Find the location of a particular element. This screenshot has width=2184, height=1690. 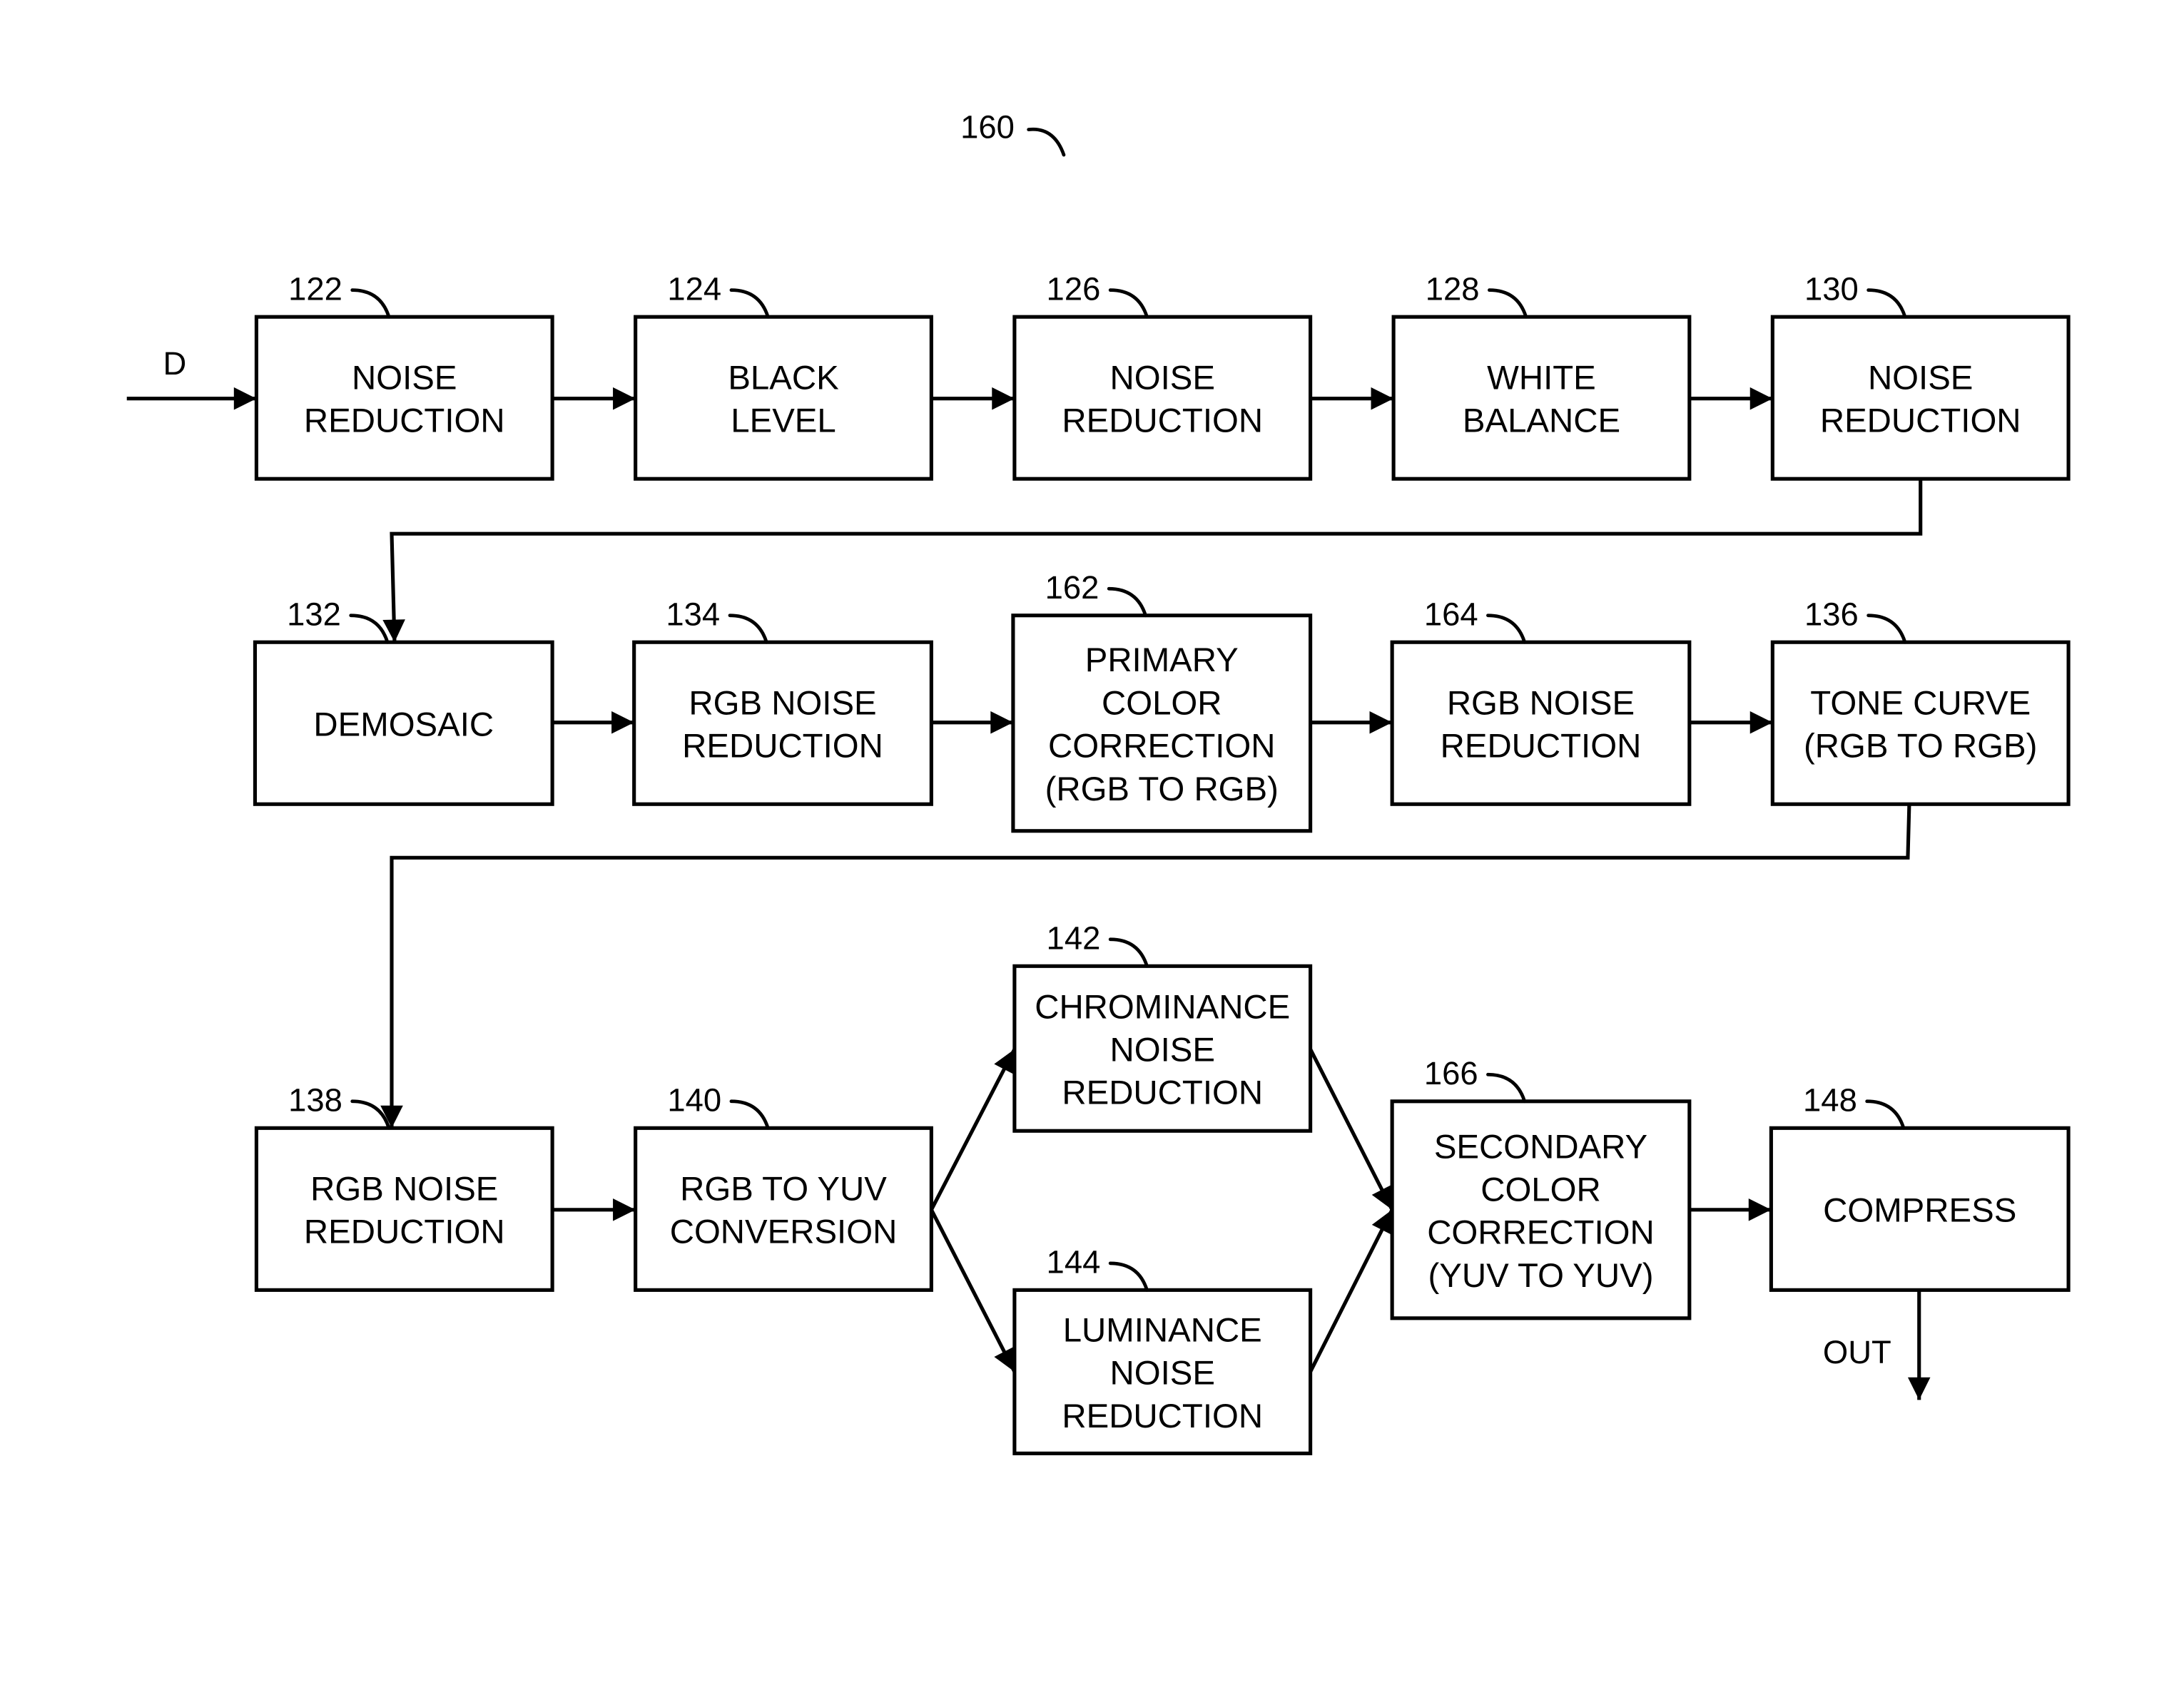

block-136: TONE CURVE (RGB TO RGB) 136 is located at coordinates (1920, 701).